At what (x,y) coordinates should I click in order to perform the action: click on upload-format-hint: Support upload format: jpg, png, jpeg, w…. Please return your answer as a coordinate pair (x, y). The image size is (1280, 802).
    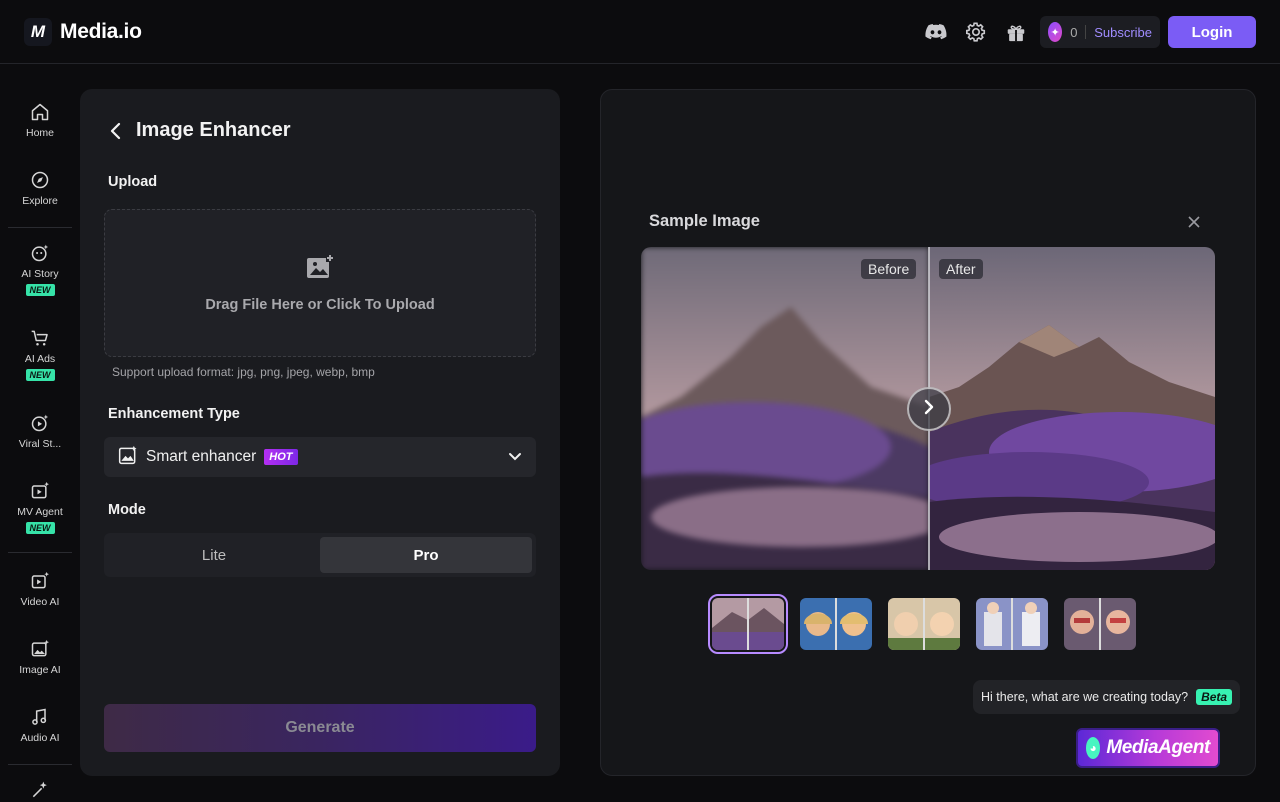
    Looking at the image, I should click on (243, 372).